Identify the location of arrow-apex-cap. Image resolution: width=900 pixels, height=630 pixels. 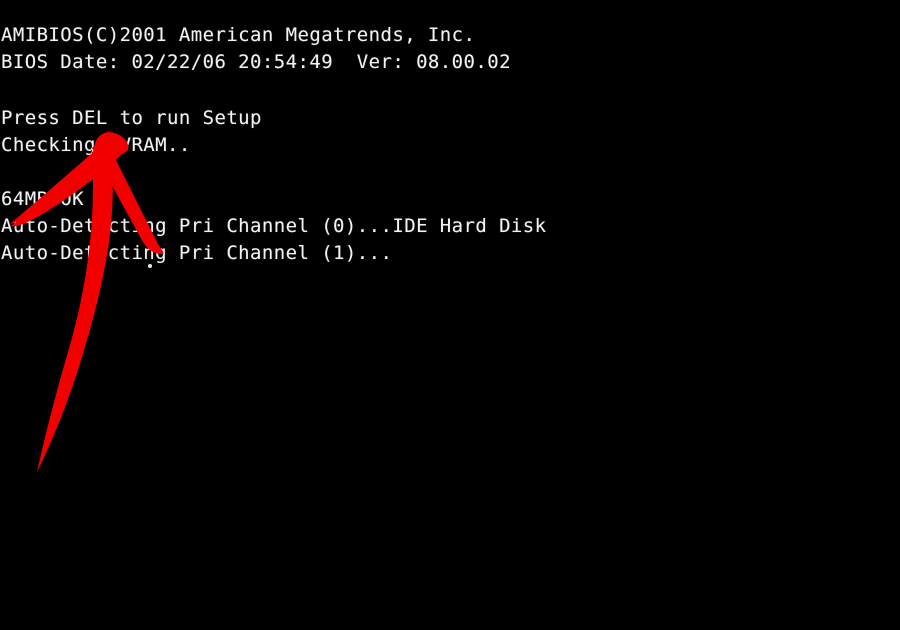
(111, 144).